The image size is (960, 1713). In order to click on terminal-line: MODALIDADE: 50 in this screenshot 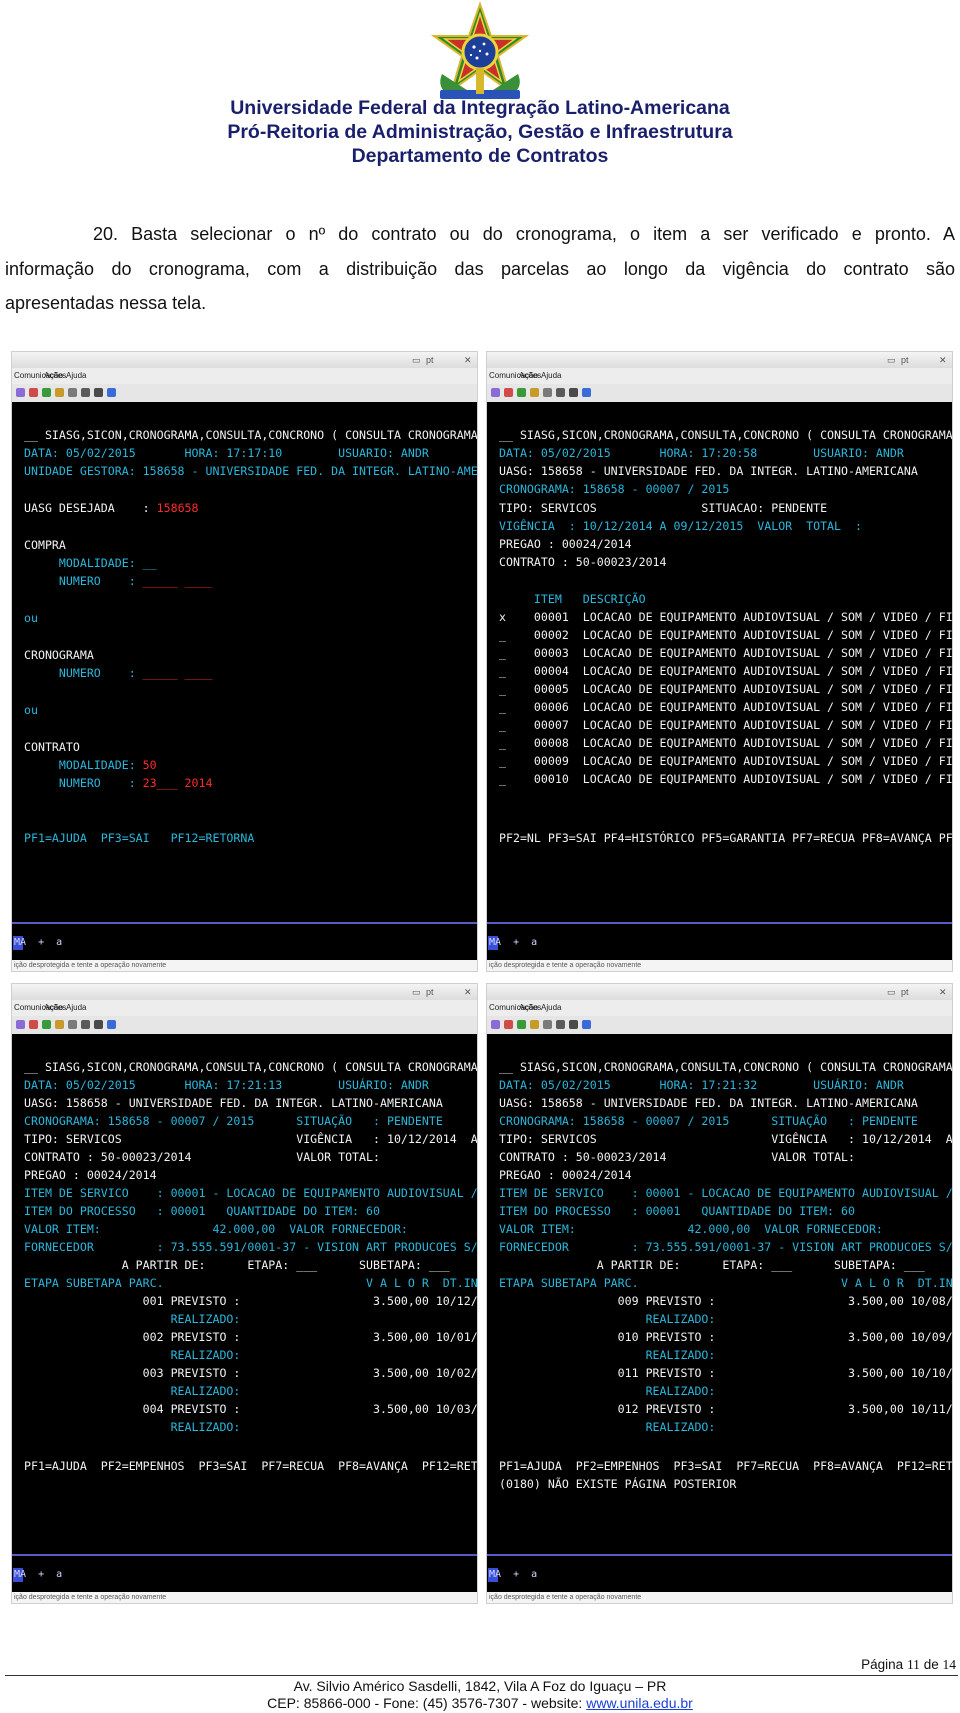, I will do `click(90, 765)`.